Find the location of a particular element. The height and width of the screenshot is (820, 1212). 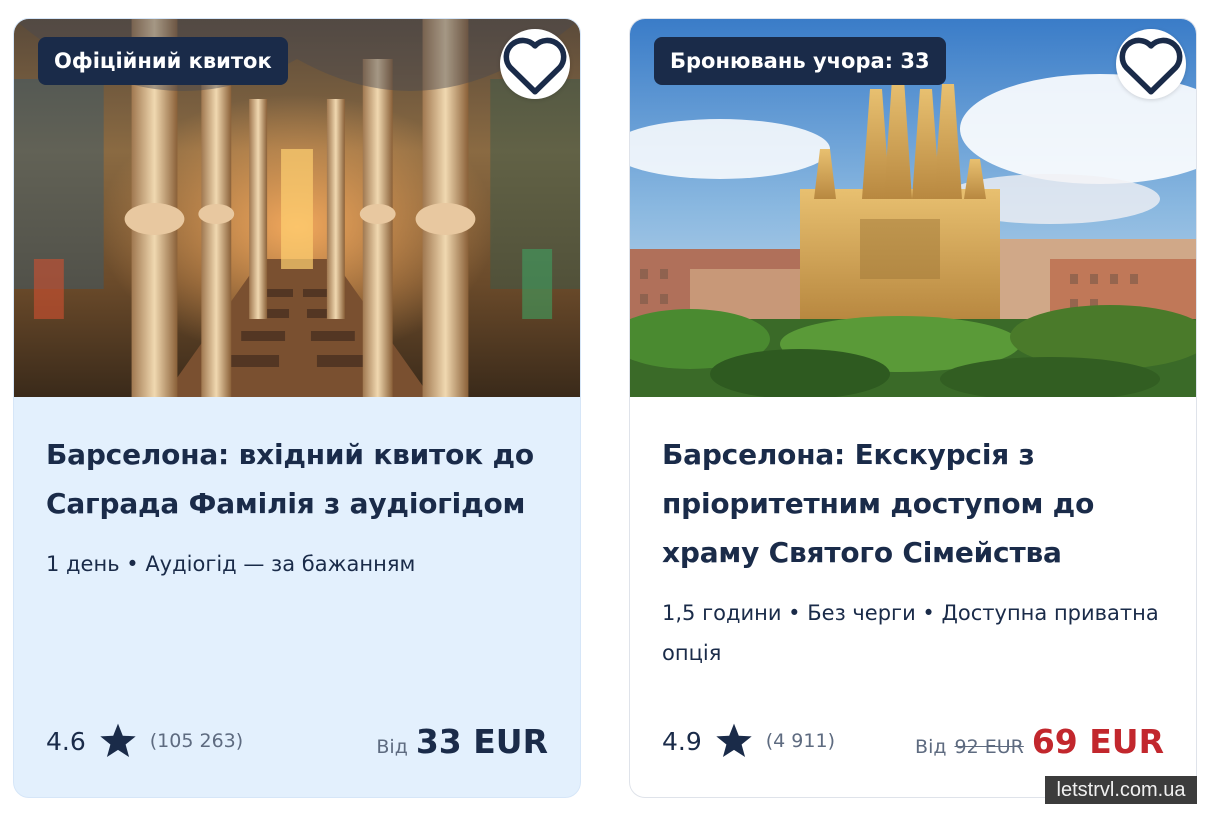

bookings-yesterday-badge: Бронювань учора: 33 is located at coordinates (800, 61).